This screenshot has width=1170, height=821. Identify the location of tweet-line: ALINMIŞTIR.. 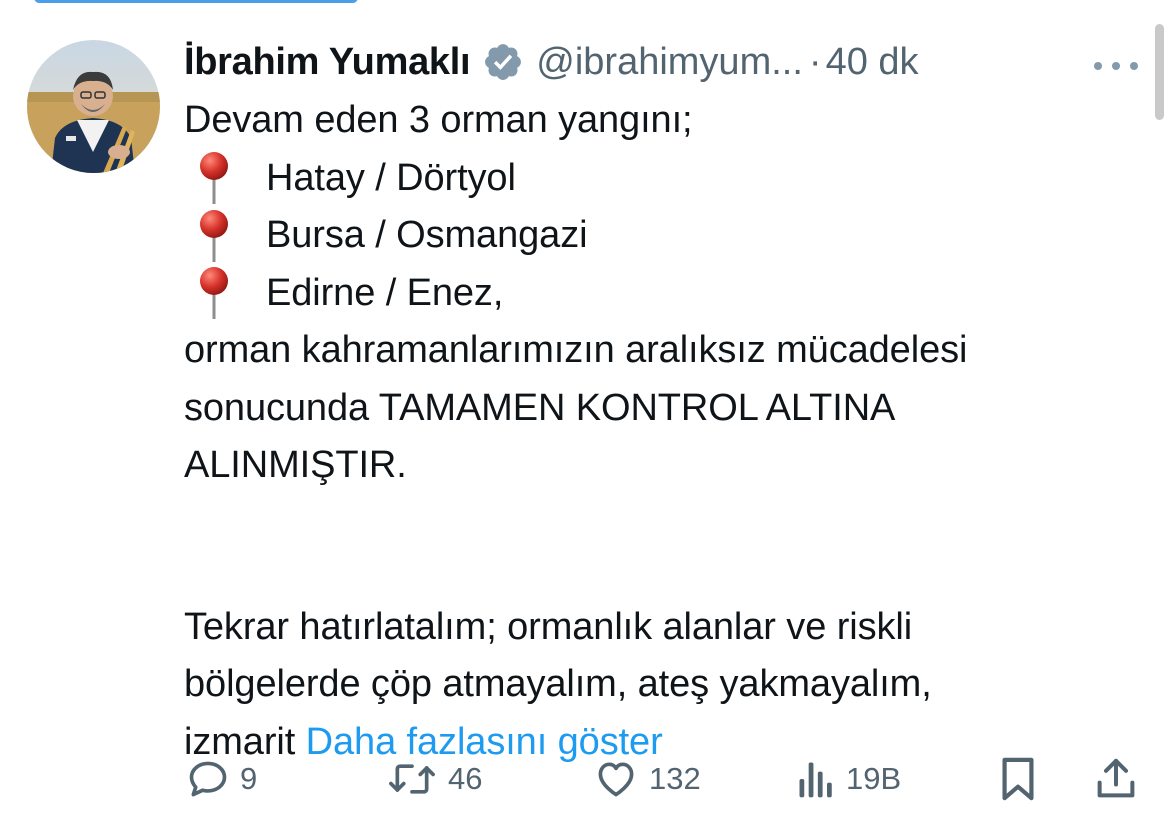
(295, 465).